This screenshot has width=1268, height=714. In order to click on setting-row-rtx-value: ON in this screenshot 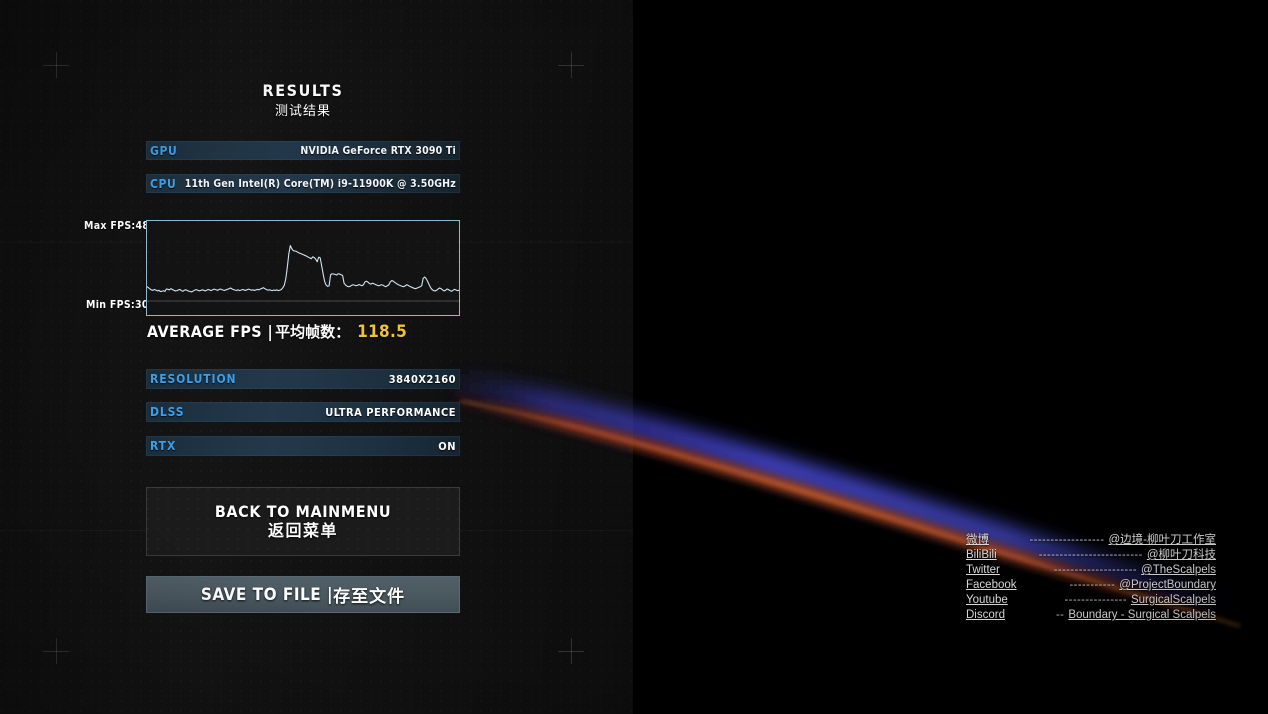, I will do `click(447, 446)`.